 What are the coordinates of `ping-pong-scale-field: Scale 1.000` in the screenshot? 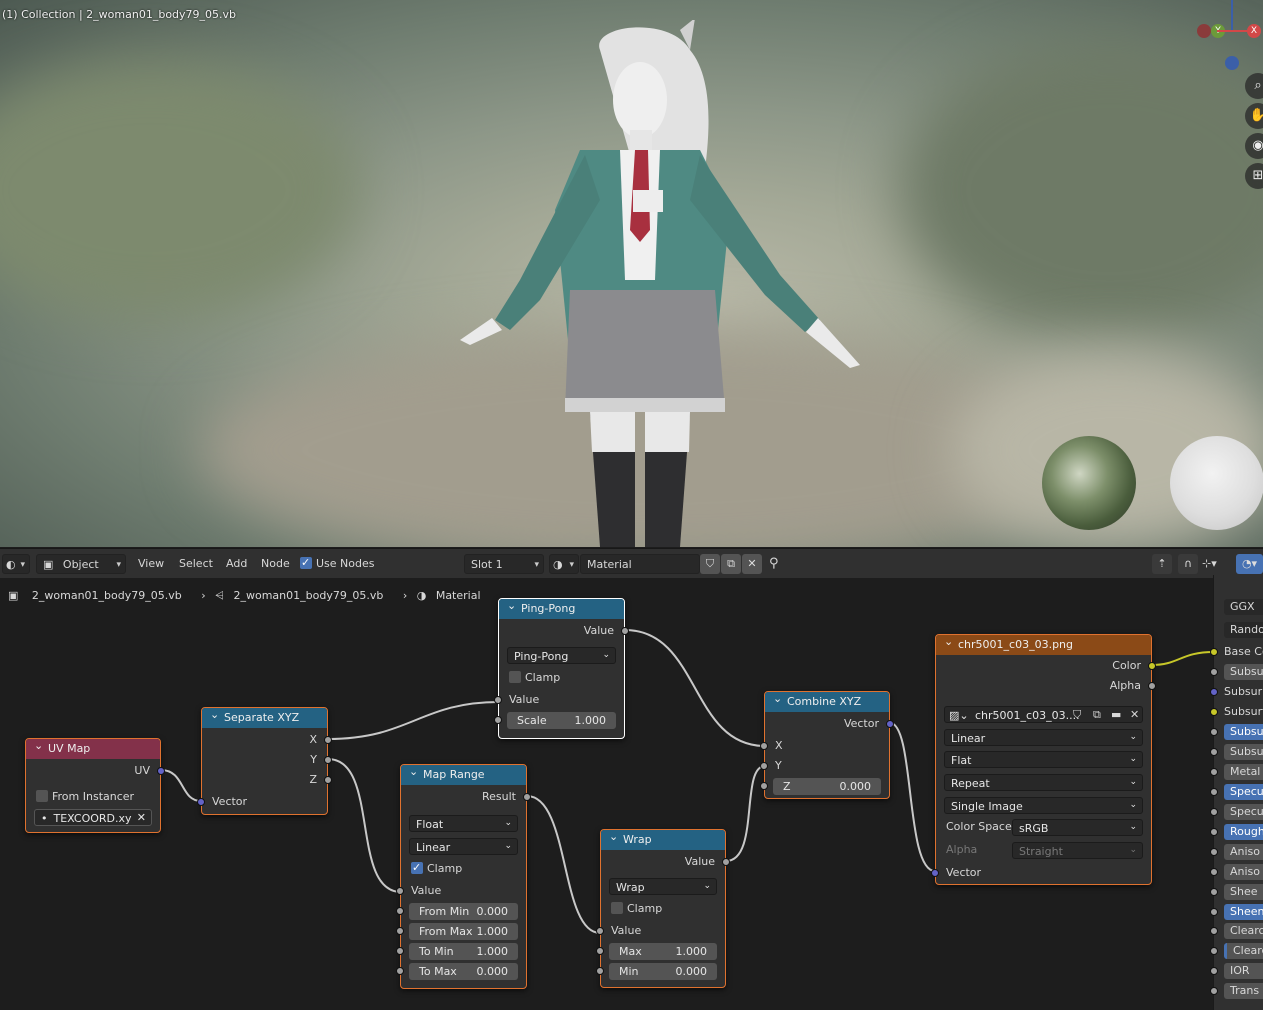 It's located at (561, 720).